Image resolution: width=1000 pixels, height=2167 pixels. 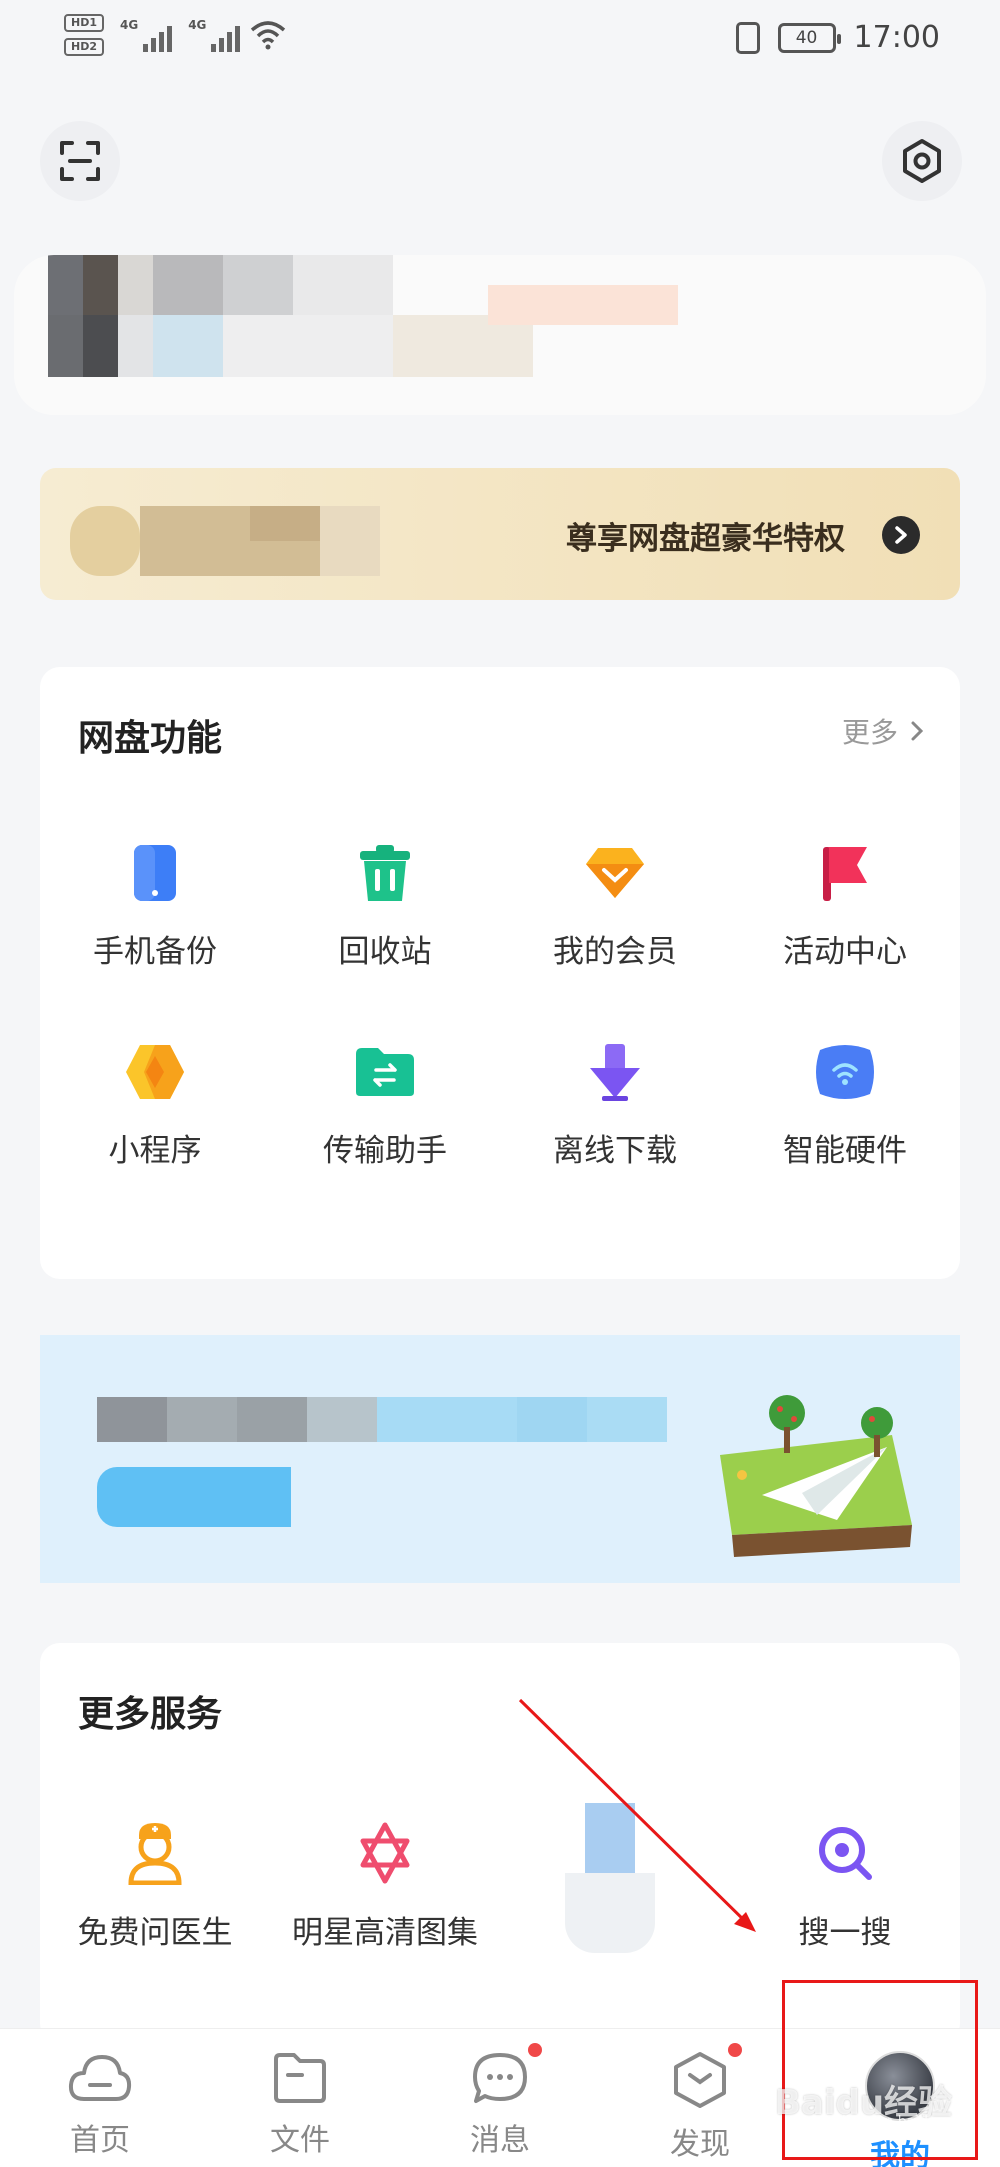 What do you see at coordinates (896, 37) in the screenshot?
I see `clock: 17:00` at bounding box center [896, 37].